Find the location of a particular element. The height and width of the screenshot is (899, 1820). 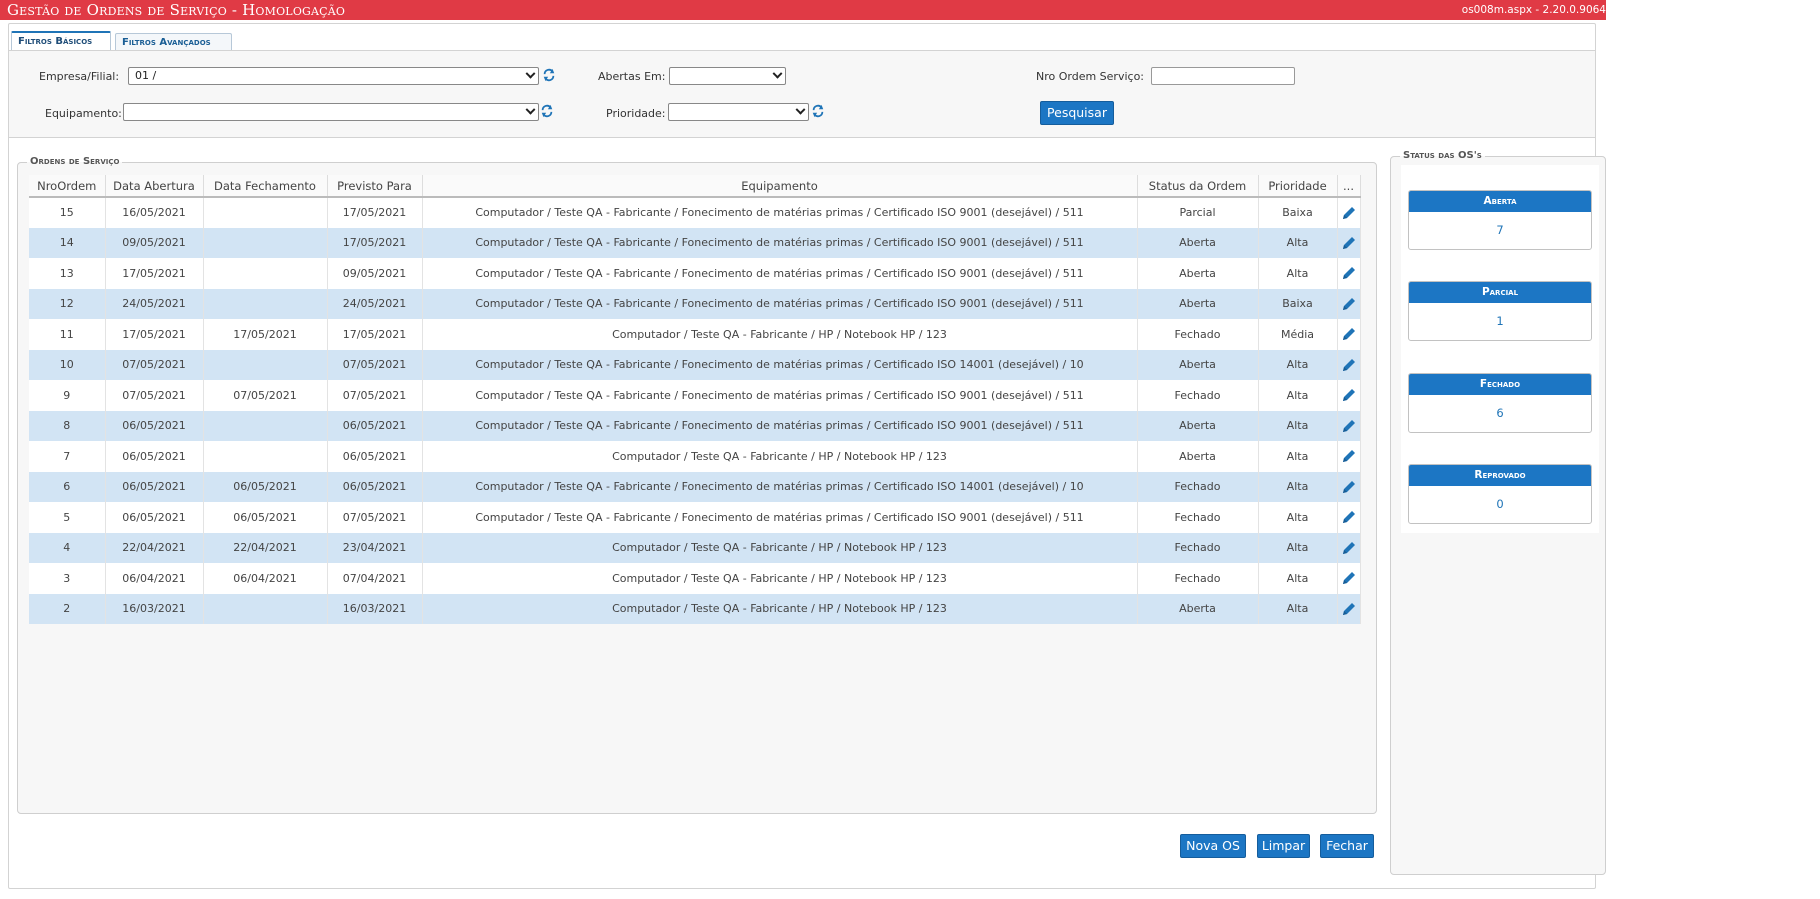

filters-panel is located at coordinates (802, 94).